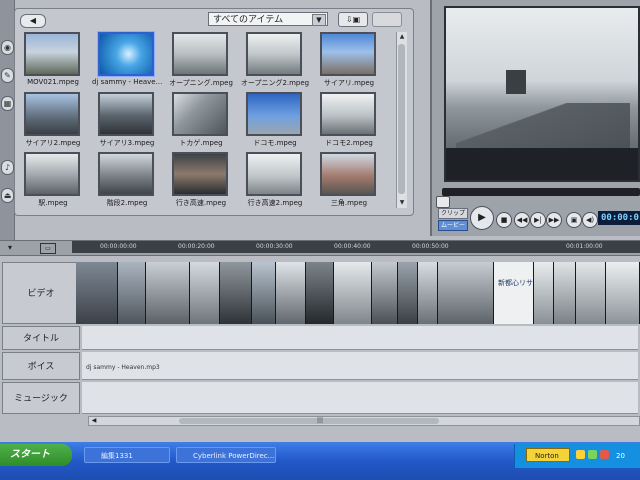  Describe the element at coordinates (248, 20) in the screenshot. I see `library-filter-value: すべてのアイテム` at that location.